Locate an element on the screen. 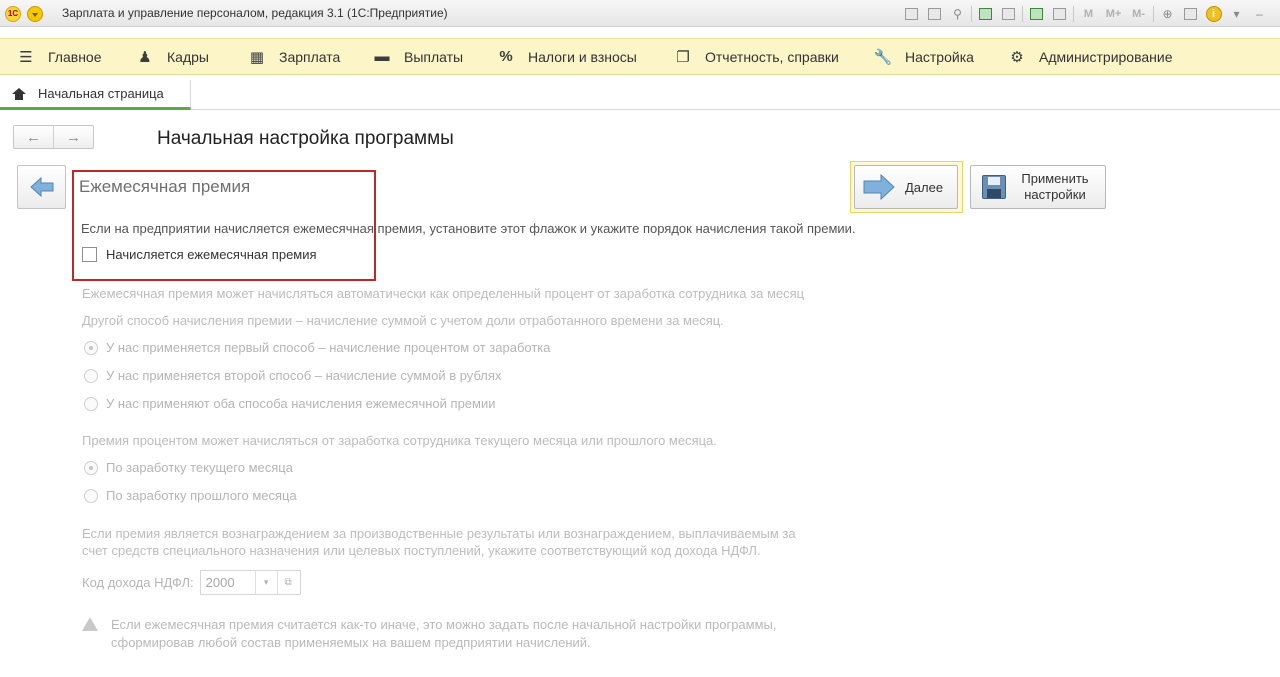 The image size is (1280, 677). section-personnel: ♟ Кадры is located at coordinates (172, 56).